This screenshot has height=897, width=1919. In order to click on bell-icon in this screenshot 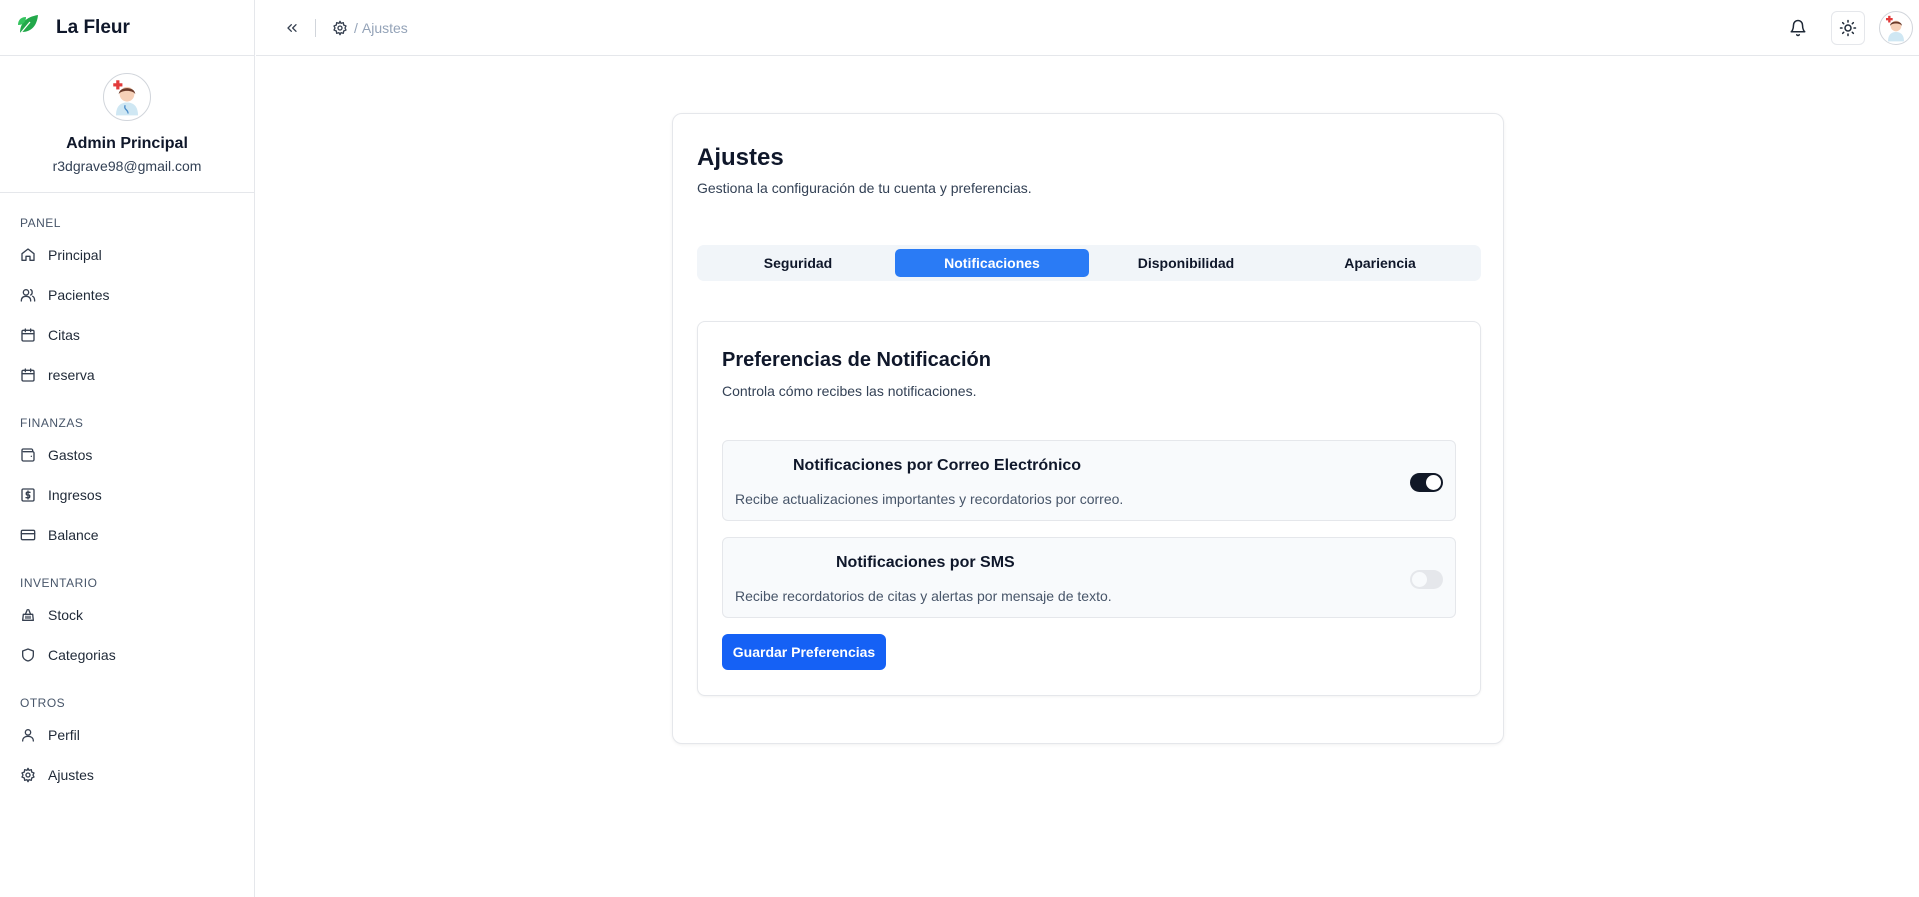, I will do `click(1798, 28)`.